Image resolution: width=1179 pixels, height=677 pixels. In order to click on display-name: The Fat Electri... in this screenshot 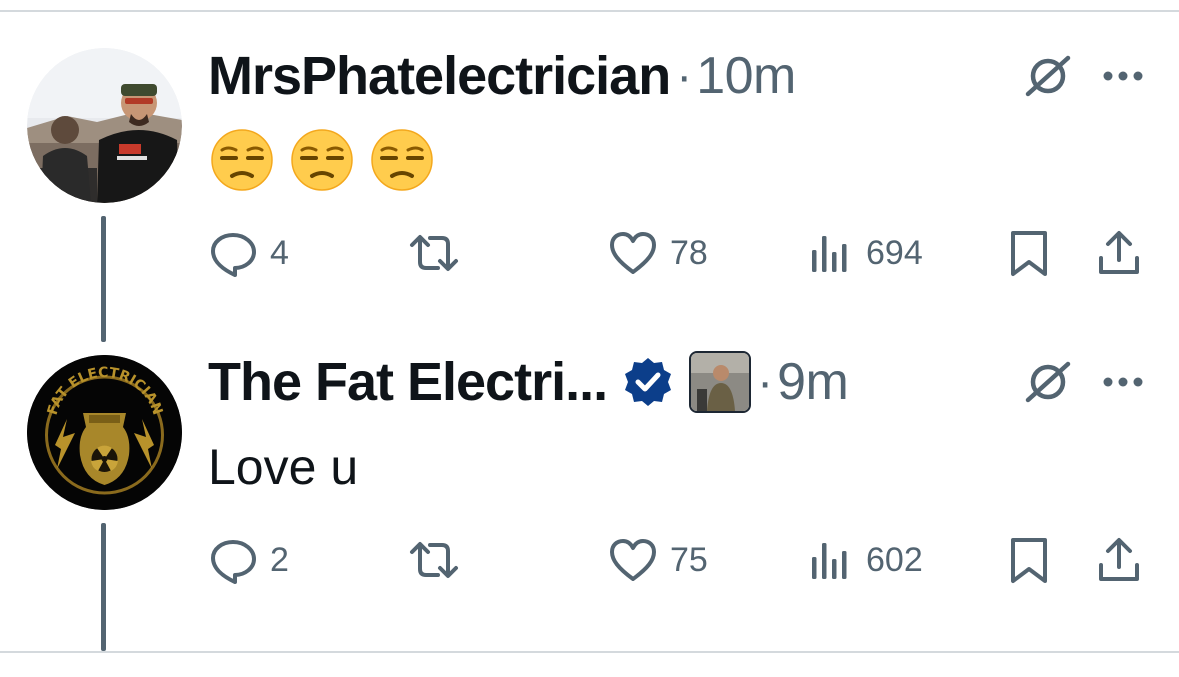, I will do `click(408, 382)`.